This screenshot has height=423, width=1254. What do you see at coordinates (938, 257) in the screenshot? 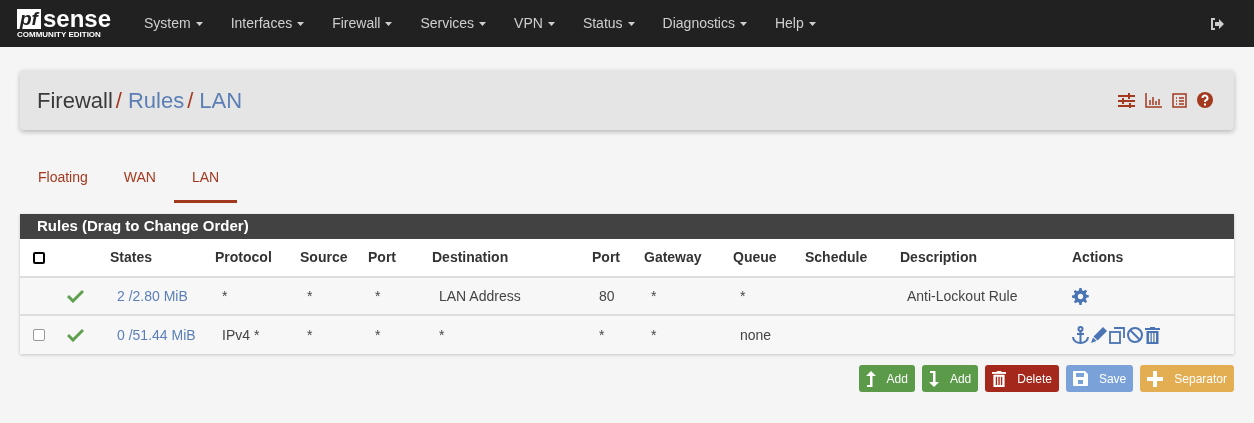
I see `column-header: Description` at bounding box center [938, 257].